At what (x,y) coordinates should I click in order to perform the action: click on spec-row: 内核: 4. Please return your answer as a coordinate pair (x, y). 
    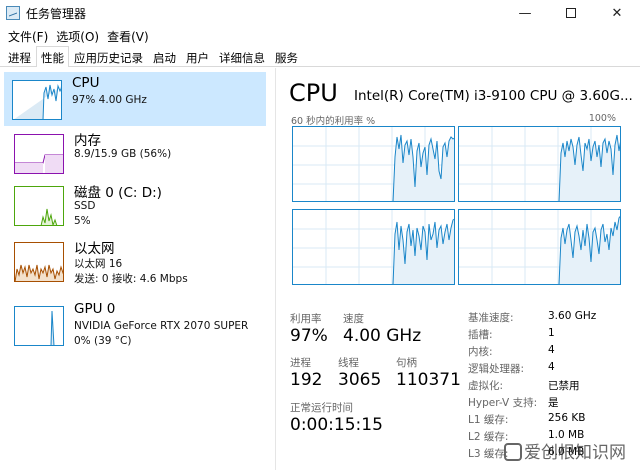
    Looking at the image, I should click on (553, 352).